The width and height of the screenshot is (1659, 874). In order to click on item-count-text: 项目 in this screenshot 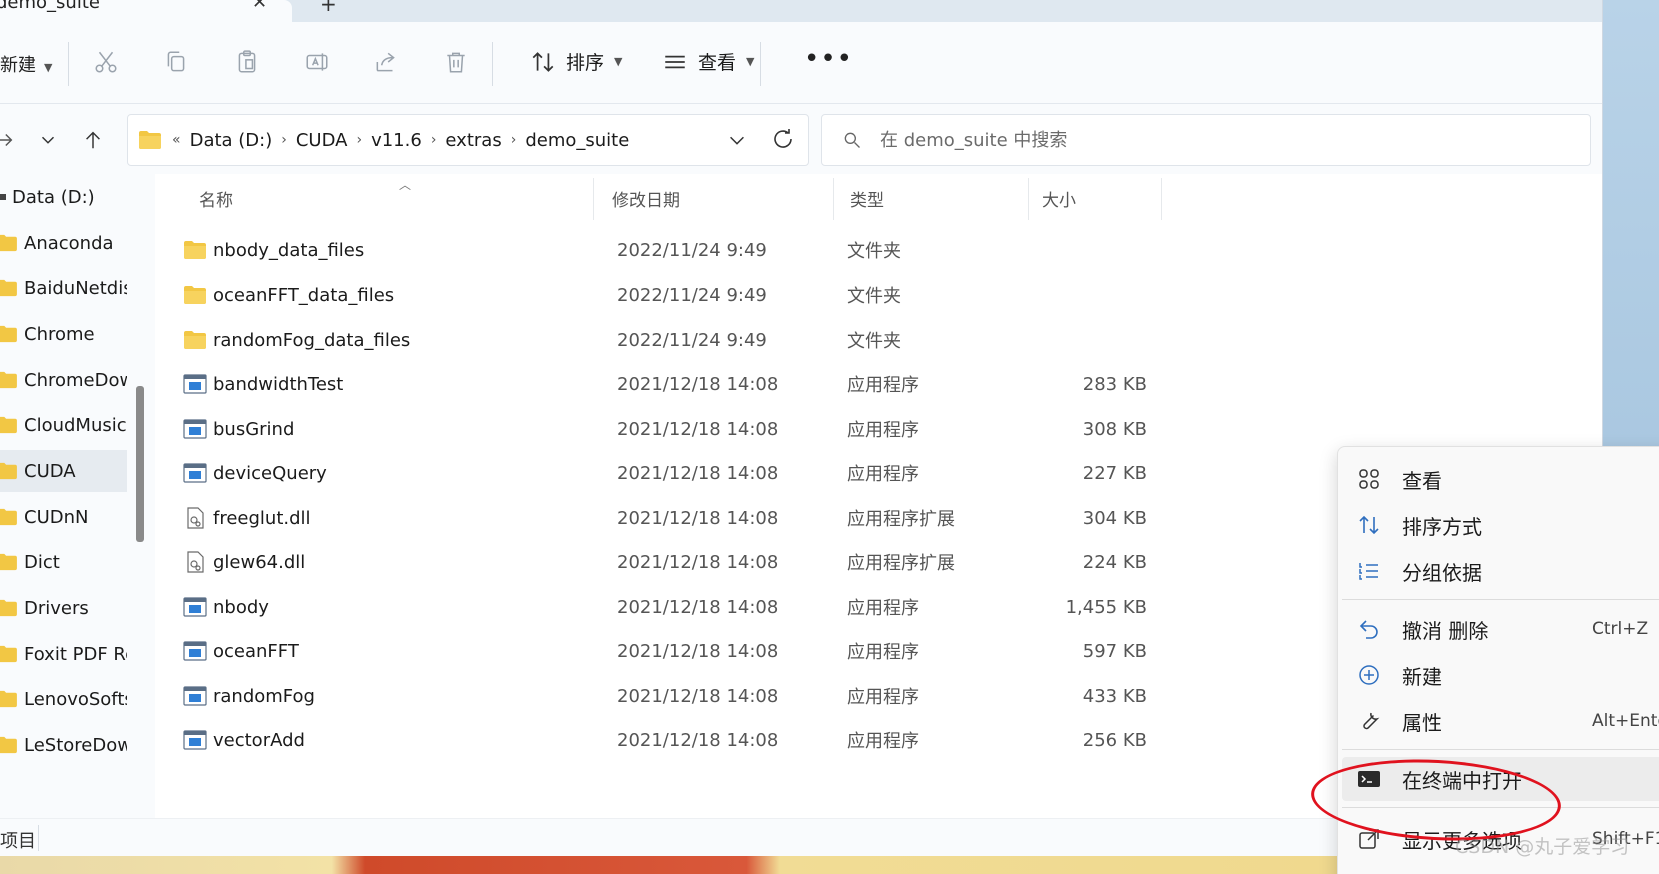, I will do `click(18, 841)`.